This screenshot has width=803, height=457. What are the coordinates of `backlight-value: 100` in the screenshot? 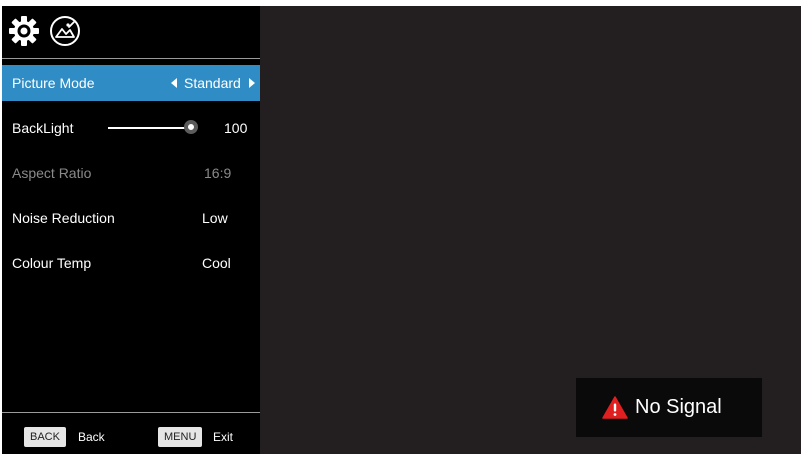 It's located at (236, 128).